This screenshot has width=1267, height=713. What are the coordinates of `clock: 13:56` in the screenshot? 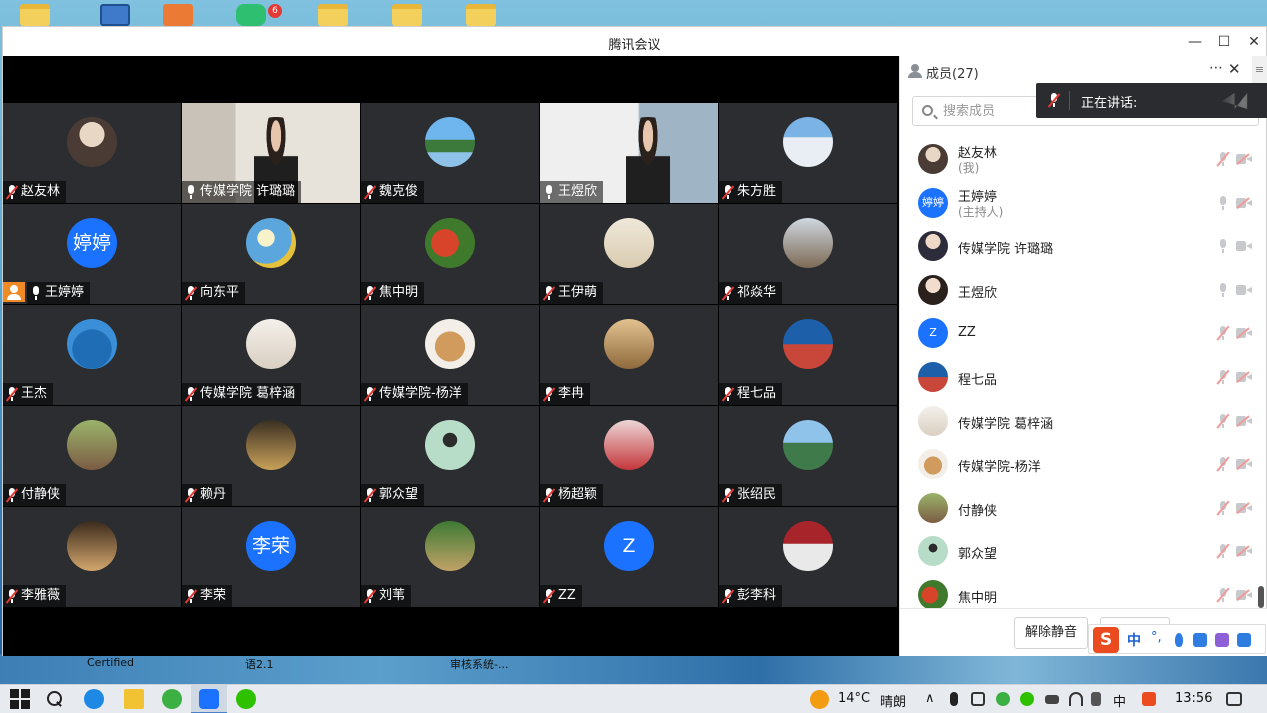 It's located at (1193, 698).